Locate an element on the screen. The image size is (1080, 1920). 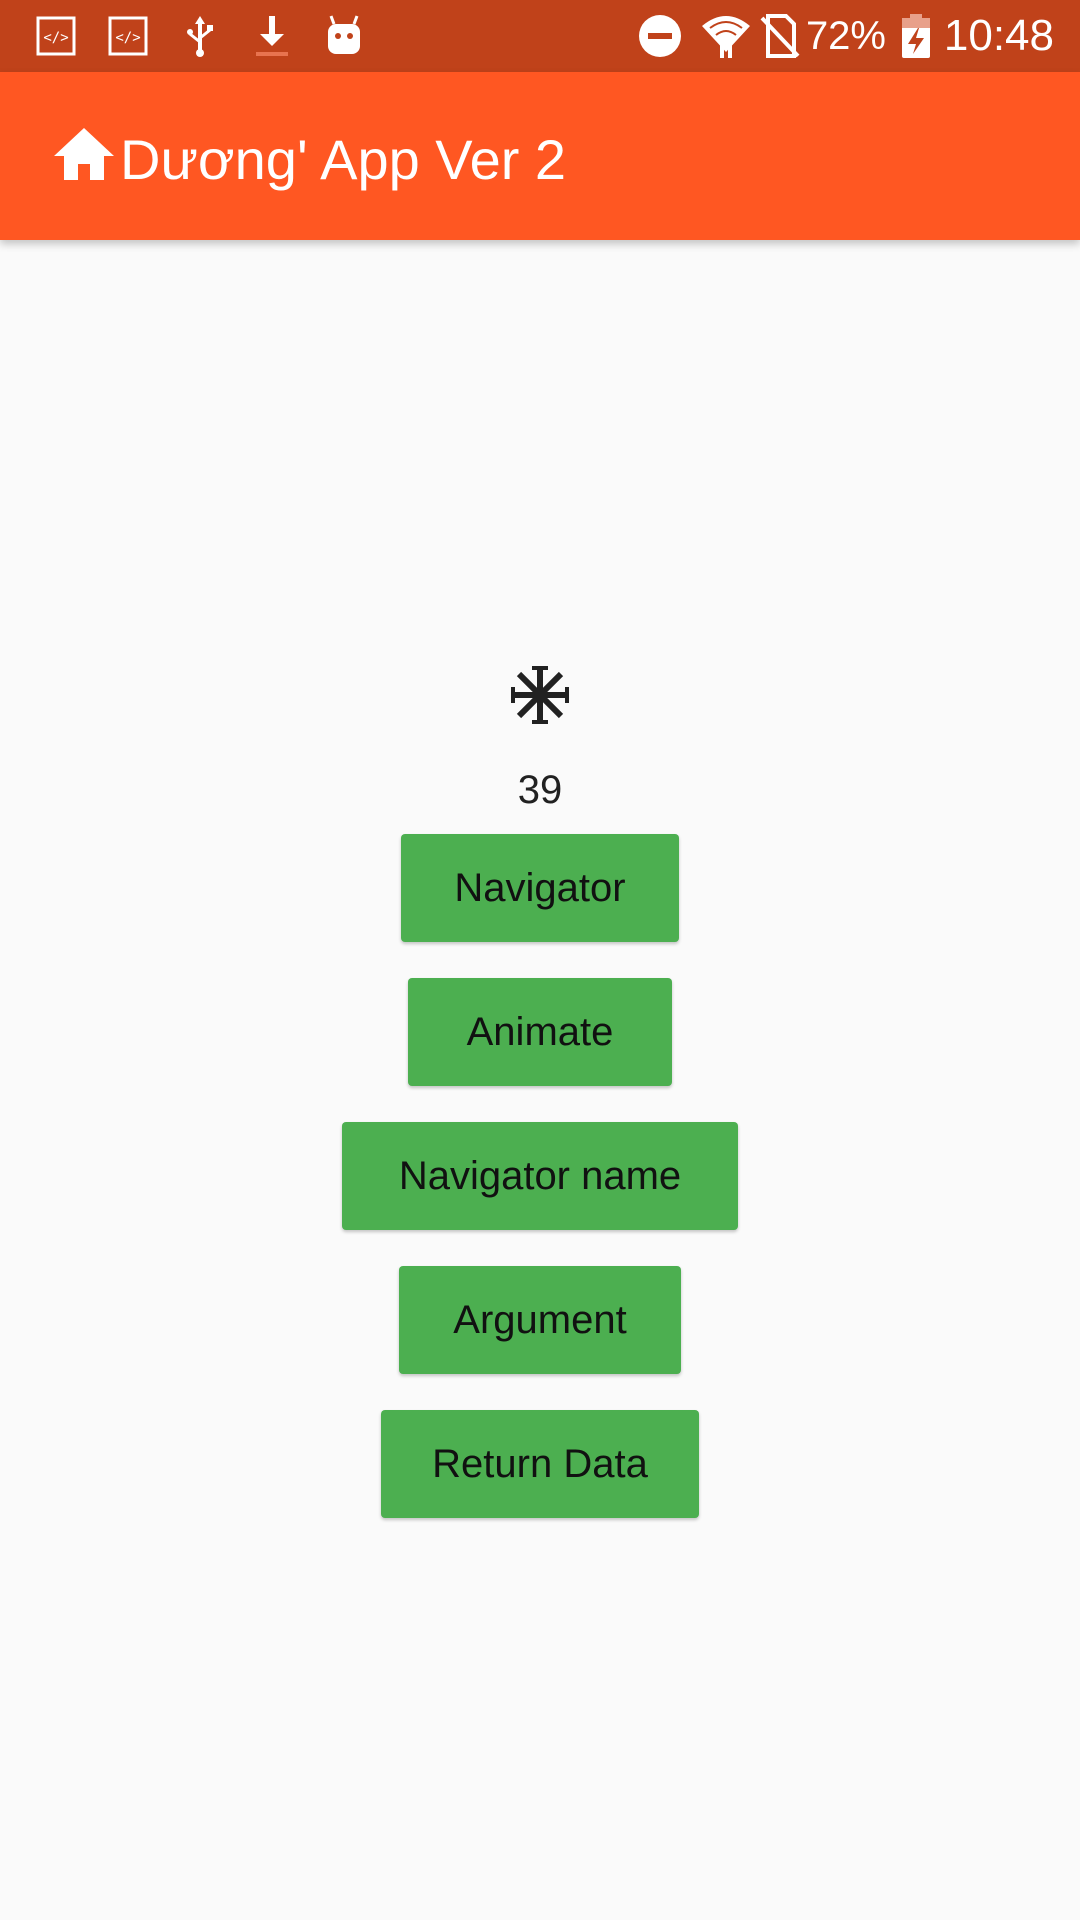
android-icon is located at coordinates (344, 36).